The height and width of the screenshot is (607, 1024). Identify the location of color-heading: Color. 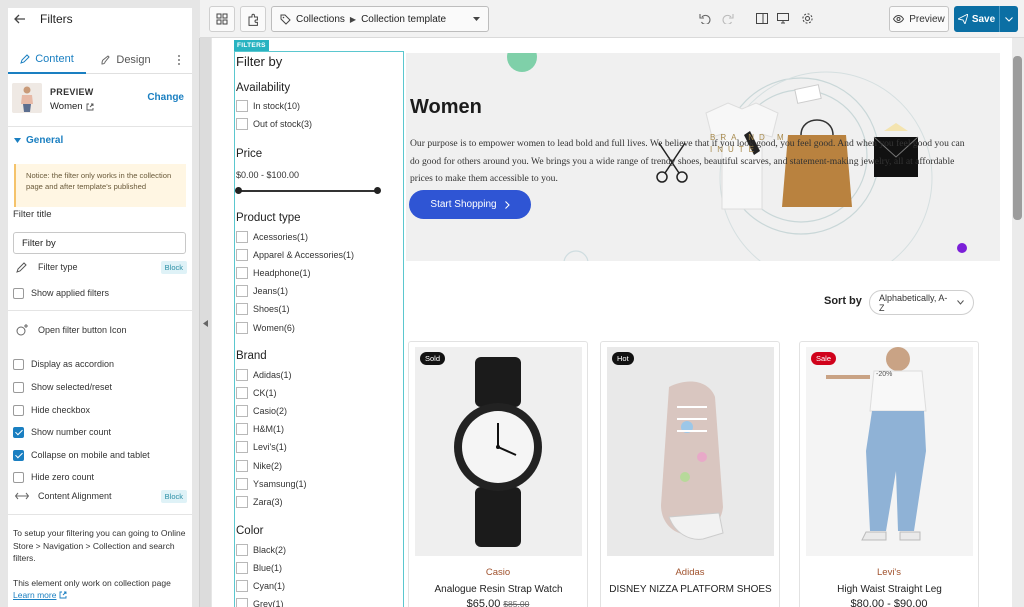
(249, 531).